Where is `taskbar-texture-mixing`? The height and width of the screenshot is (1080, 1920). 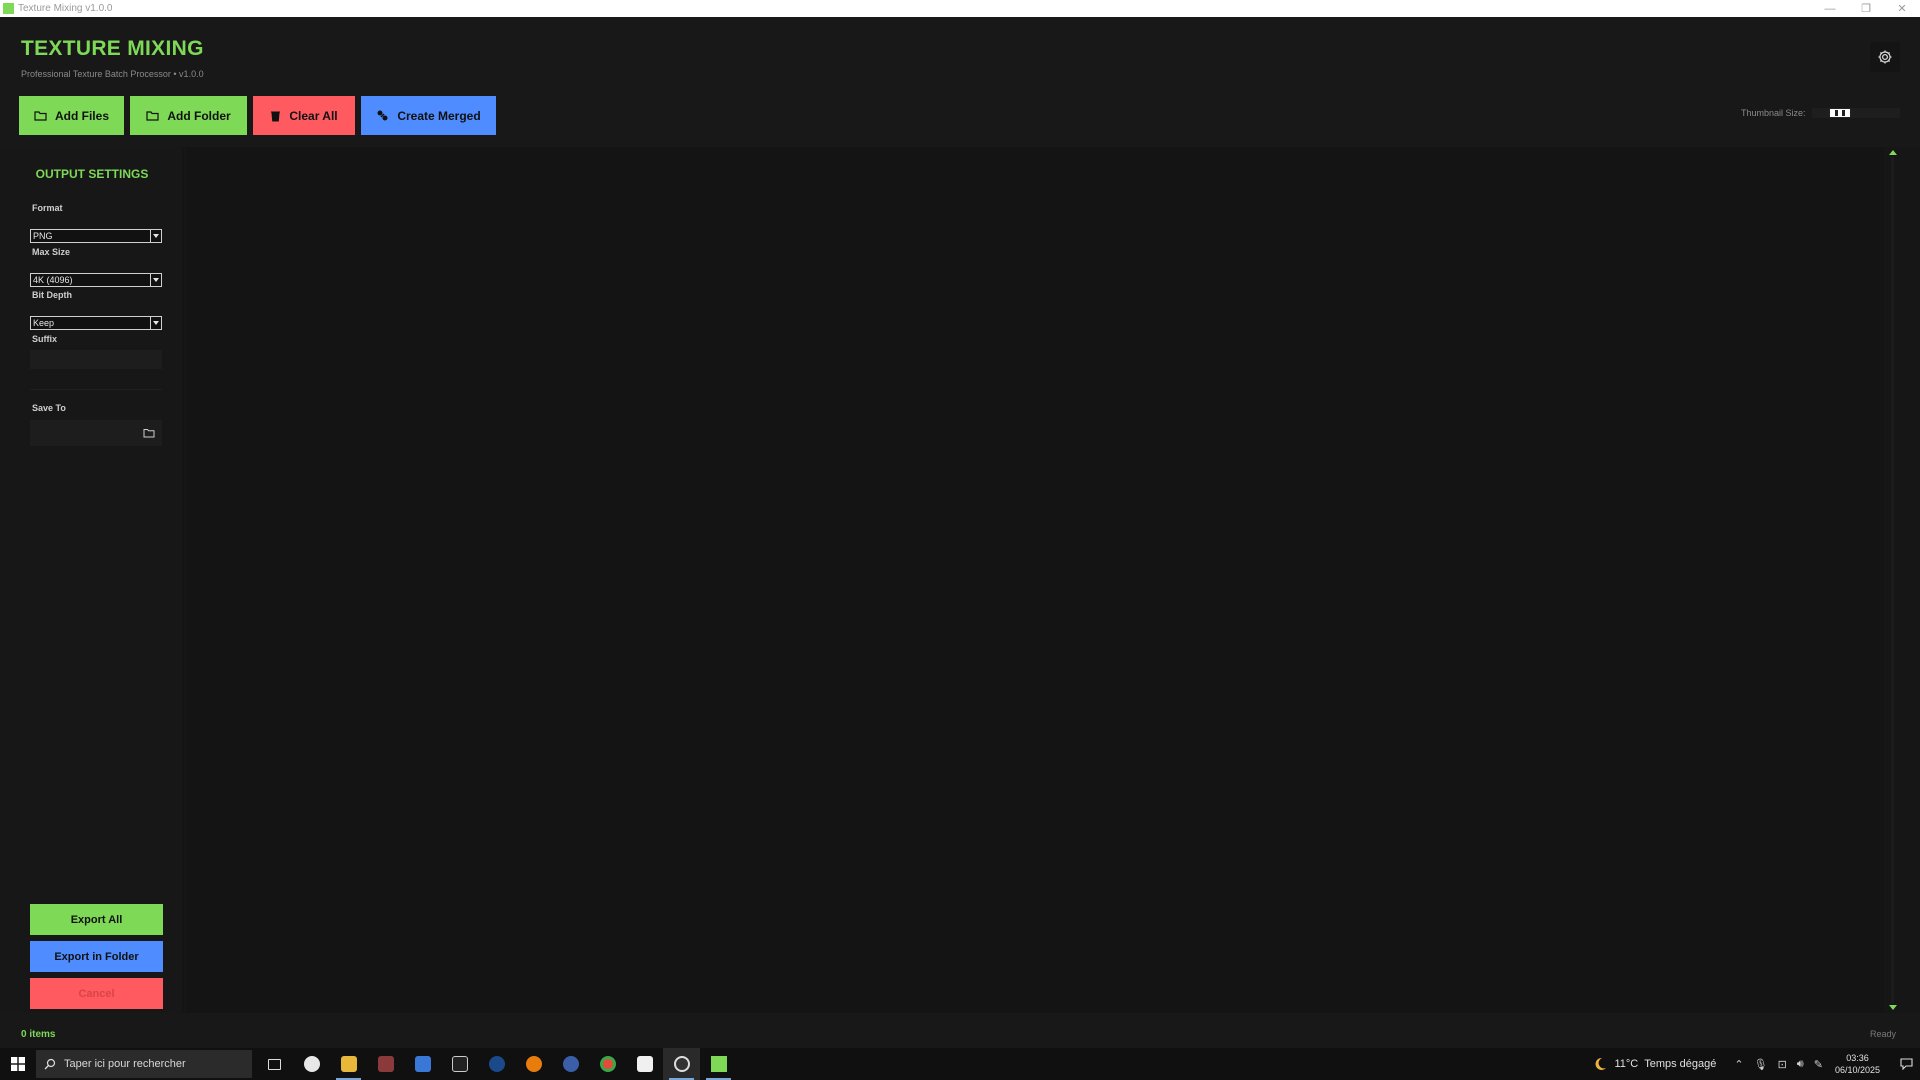
taskbar-texture-mixing is located at coordinates (718, 1064).